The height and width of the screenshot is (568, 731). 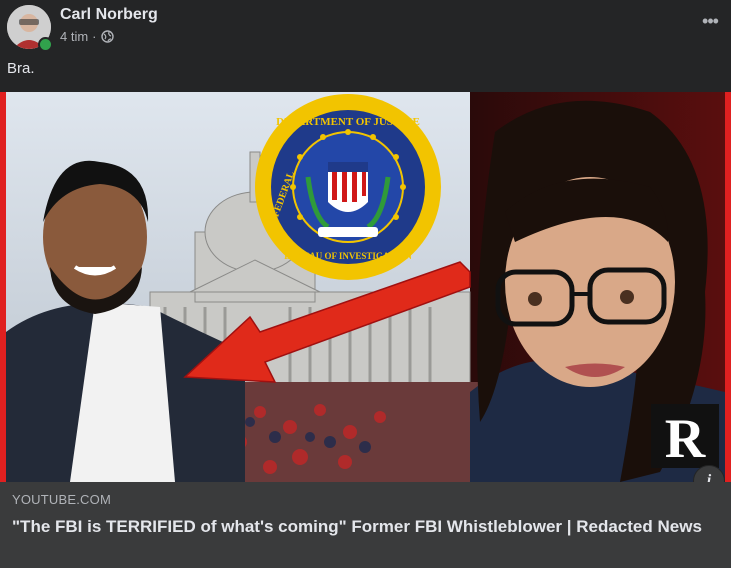 I want to click on seal-mid-text: BUREAU OF INVESTIGATION, so click(x=348, y=256).